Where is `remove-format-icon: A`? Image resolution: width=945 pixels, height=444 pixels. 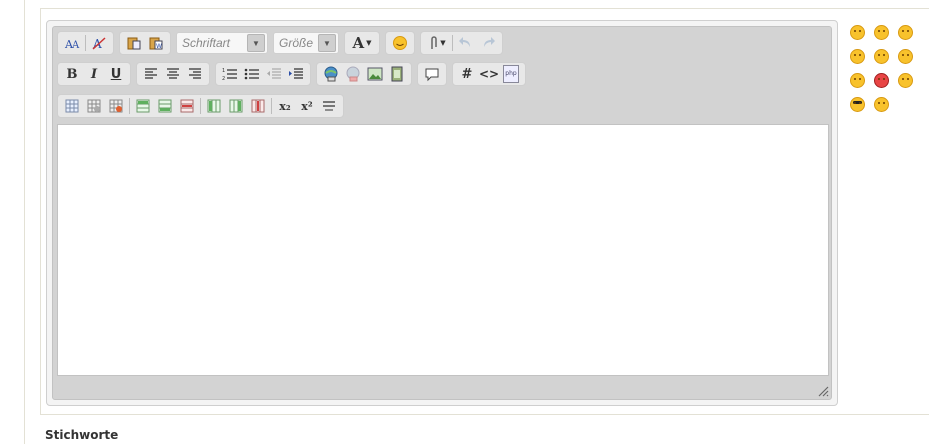 remove-format-icon: A is located at coordinates (99, 43).